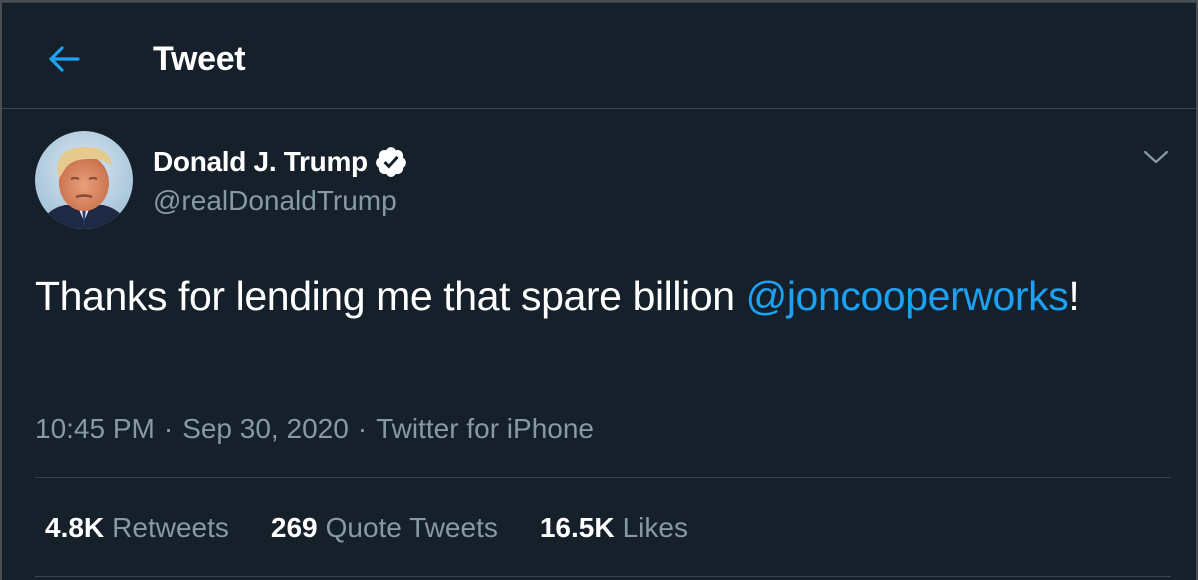  I want to click on page-title: Tweet, so click(199, 59).